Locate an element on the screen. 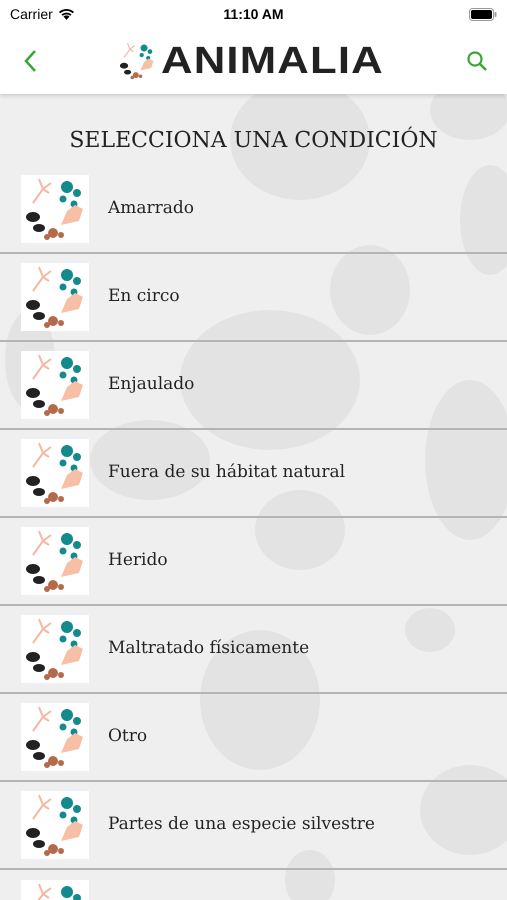  wifi-icon is located at coordinates (66, 14).